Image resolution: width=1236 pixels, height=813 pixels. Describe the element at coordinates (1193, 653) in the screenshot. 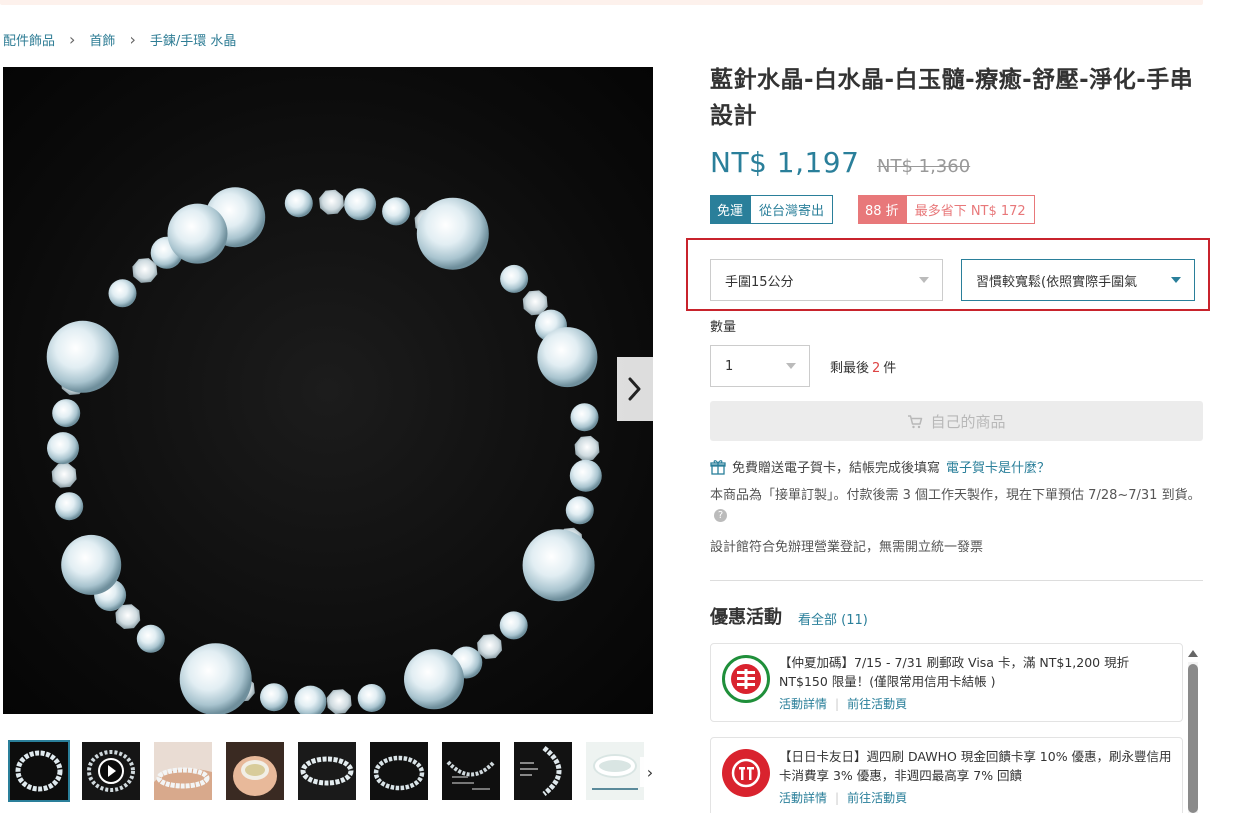

I see `scroll-up-arrow-icon` at that location.